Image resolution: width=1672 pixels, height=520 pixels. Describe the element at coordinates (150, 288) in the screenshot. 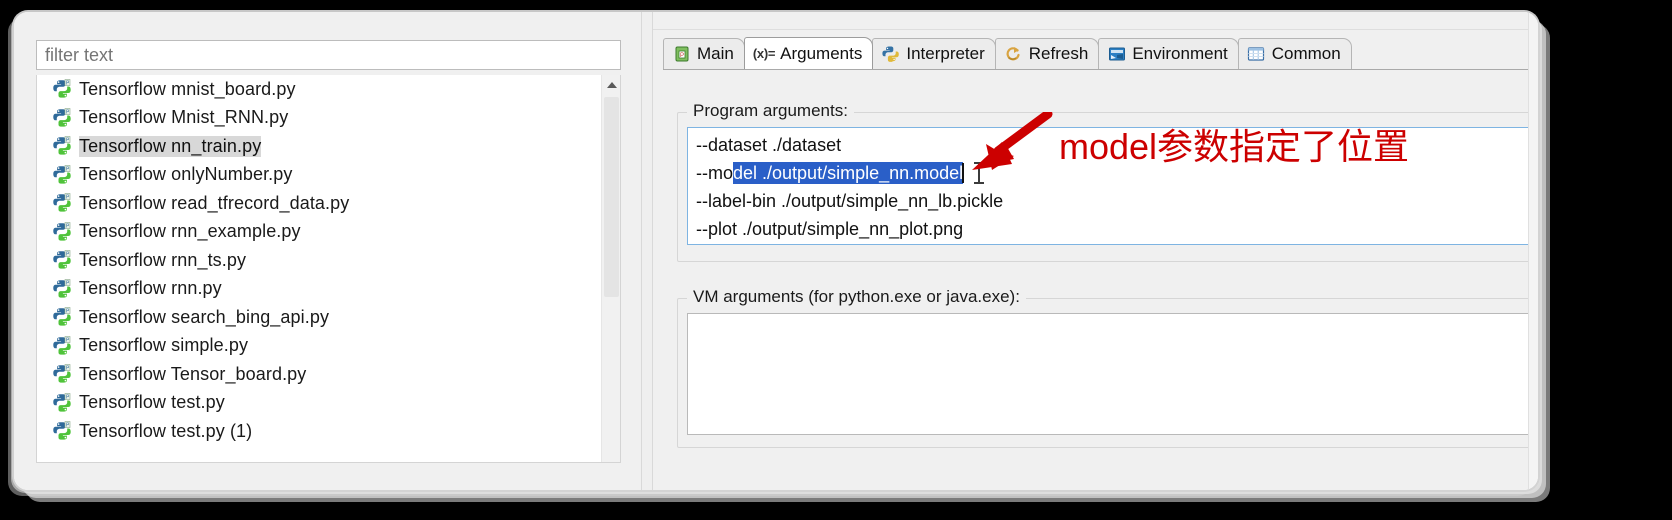

I see `list-item-label: Tensorflow rnn.py` at that location.